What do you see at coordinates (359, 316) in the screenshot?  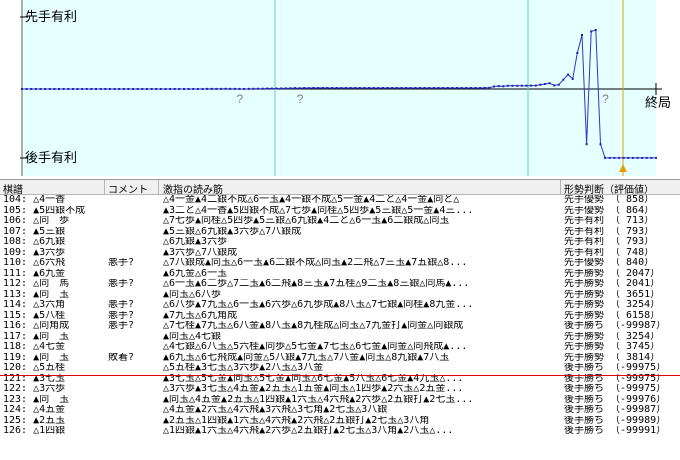 I see `row-pv: ▲7九玉△6九角成` at bounding box center [359, 316].